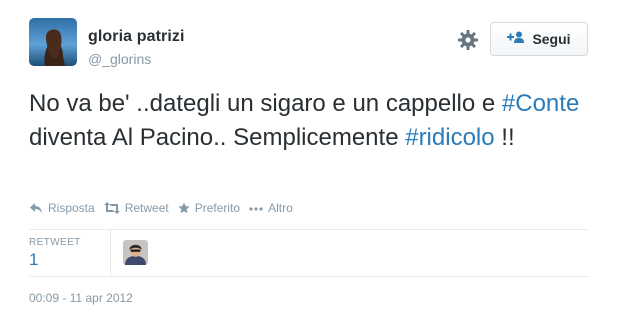 The width and height of the screenshot is (618, 328). I want to click on timestamp: 00:09 - 11 apr 2012, so click(81, 298).